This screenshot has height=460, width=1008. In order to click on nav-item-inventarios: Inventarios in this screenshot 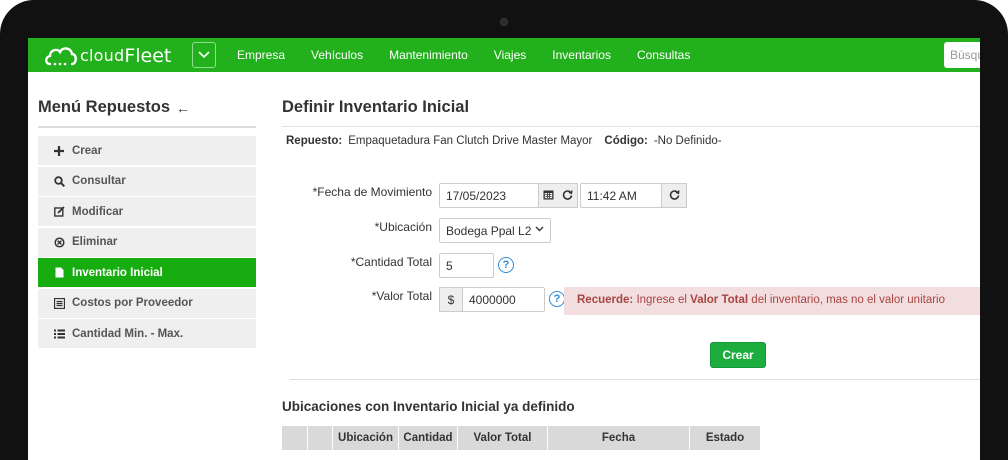, I will do `click(581, 55)`.